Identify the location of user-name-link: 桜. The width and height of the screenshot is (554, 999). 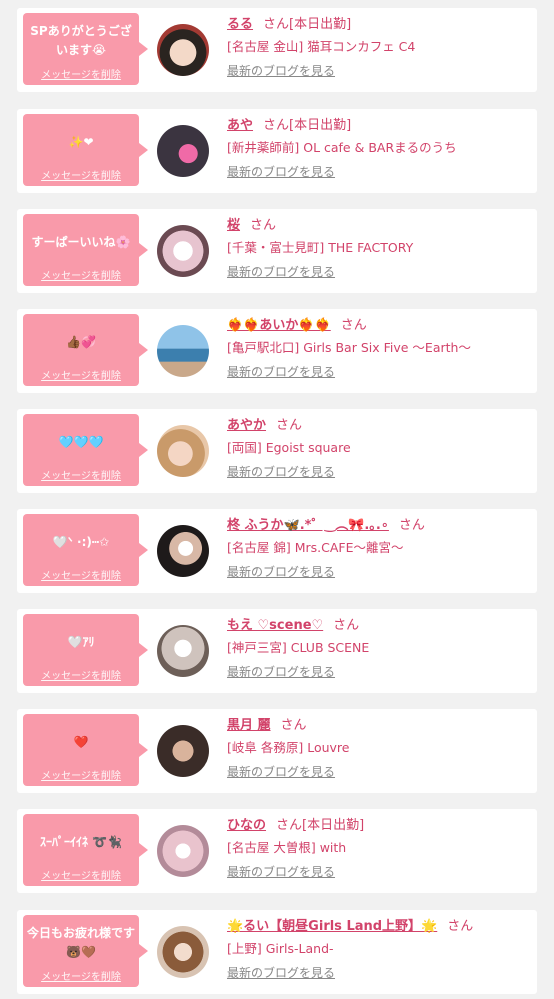
(233, 225).